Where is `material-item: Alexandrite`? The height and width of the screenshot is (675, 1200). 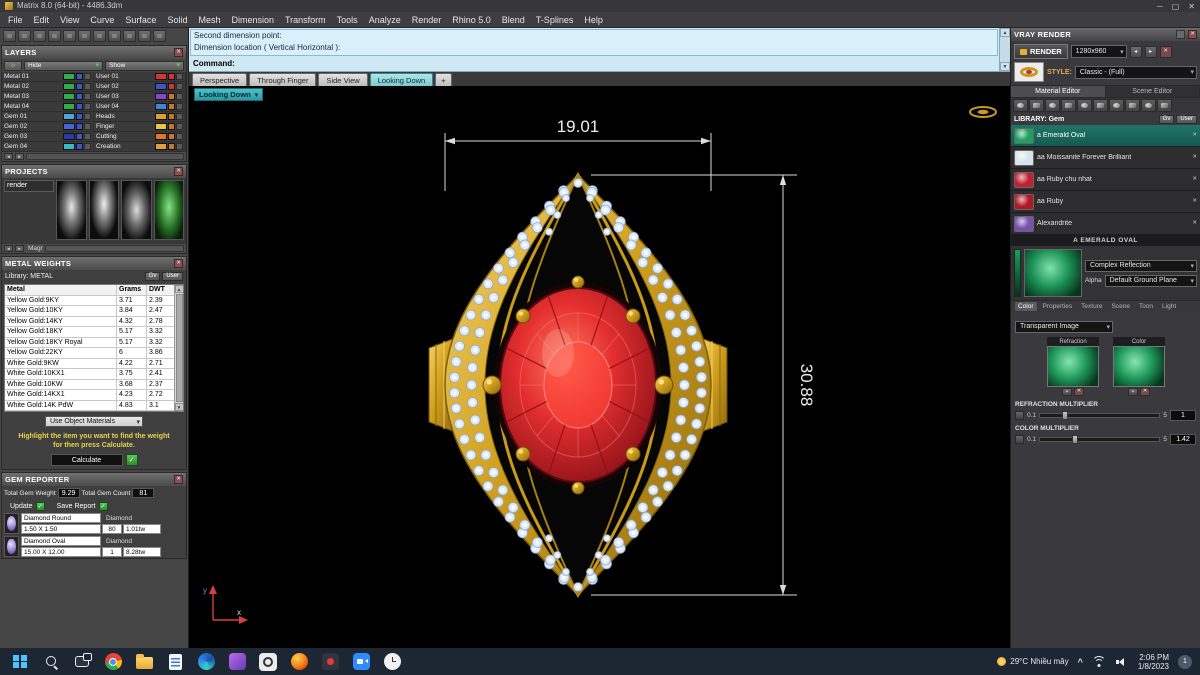
material-item: Alexandrite is located at coordinates (1105, 224).